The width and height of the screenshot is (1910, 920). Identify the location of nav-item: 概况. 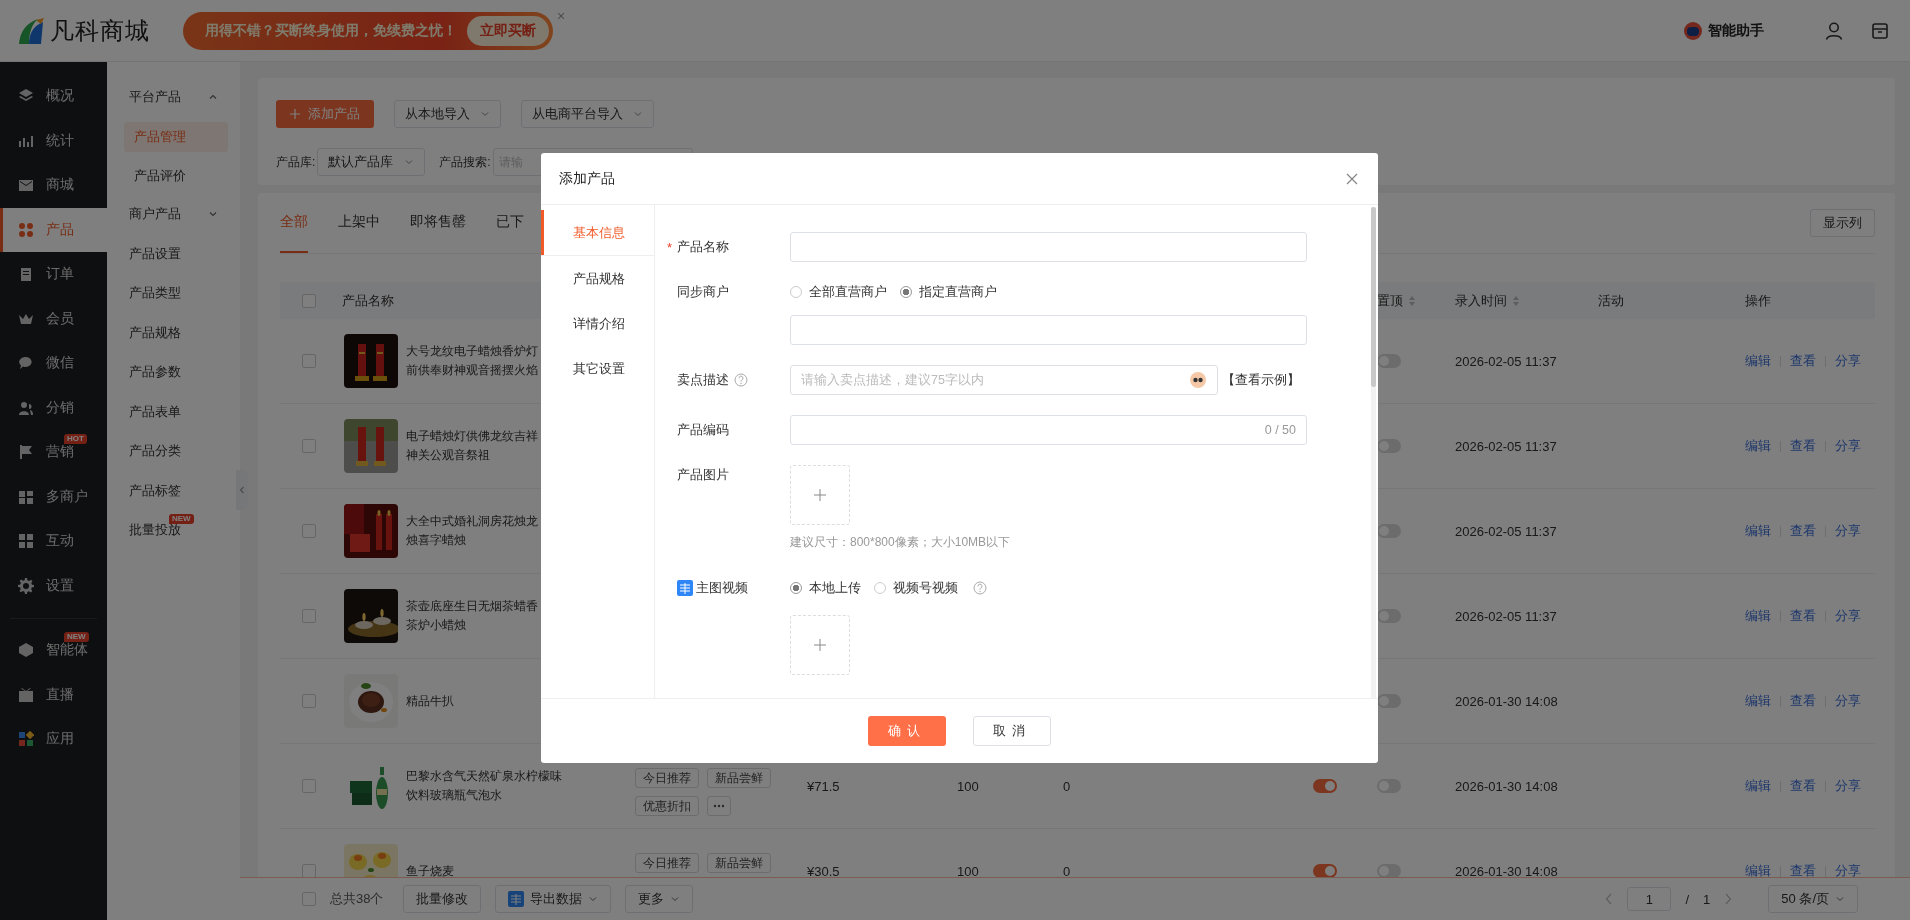
(53, 96).